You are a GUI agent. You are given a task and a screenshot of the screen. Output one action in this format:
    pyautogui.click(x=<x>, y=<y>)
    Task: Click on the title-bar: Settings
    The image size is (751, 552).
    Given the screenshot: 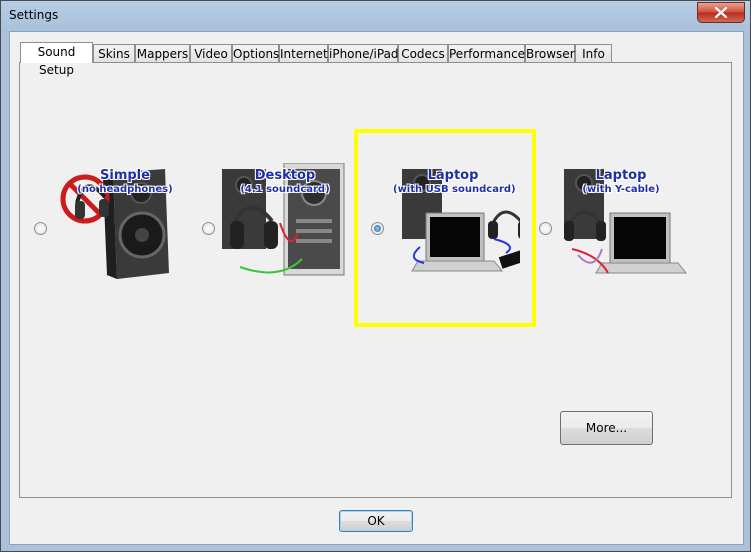 What is the action you would take?
    pyautogui.click(x=375, y=16)
    